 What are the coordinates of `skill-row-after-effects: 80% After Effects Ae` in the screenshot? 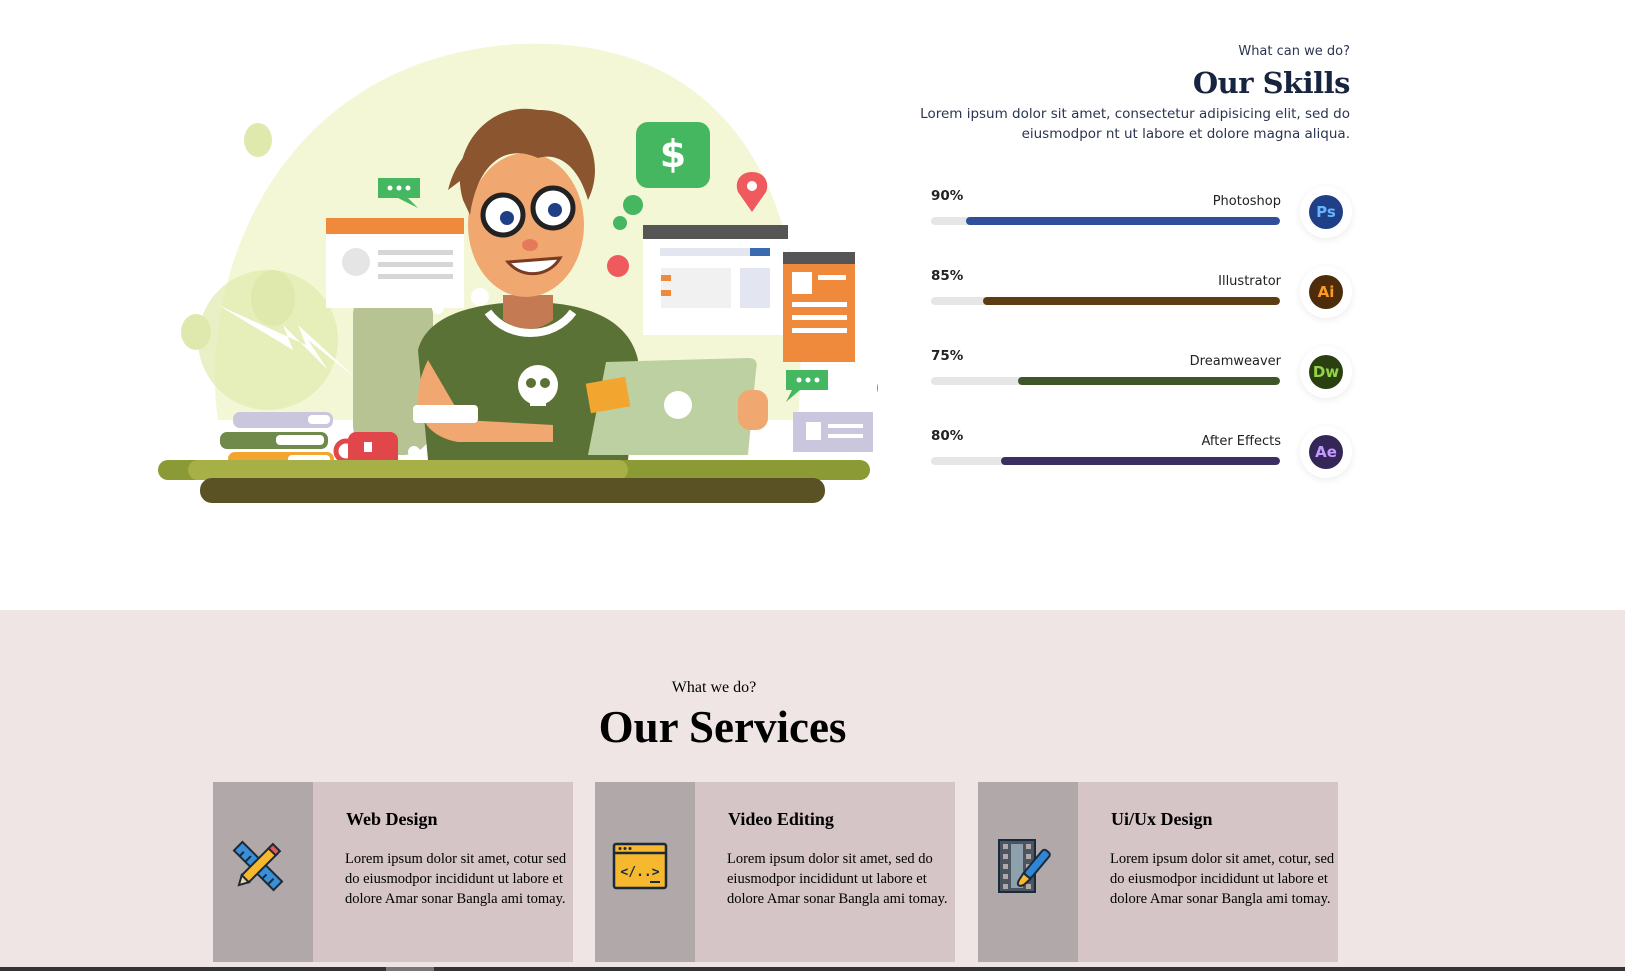 It's located at (1146, 464).